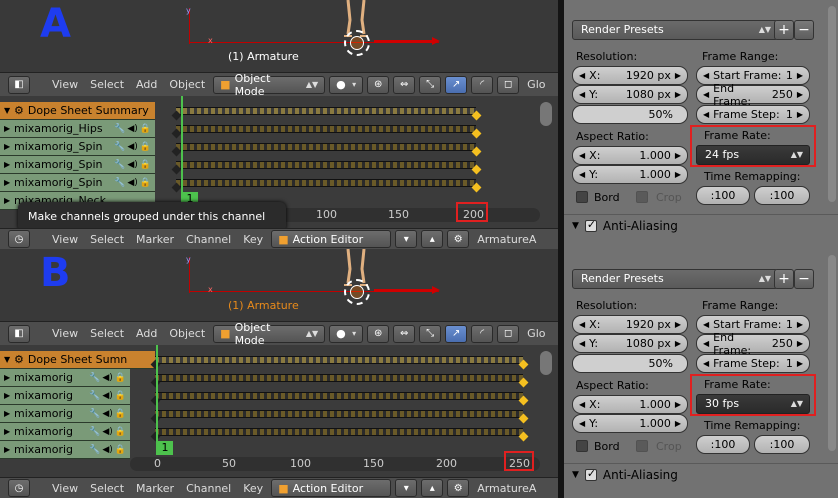 The width and height of the screenshot is (838, 498). I want to click on add-preset-button: +, so click(784, 30).